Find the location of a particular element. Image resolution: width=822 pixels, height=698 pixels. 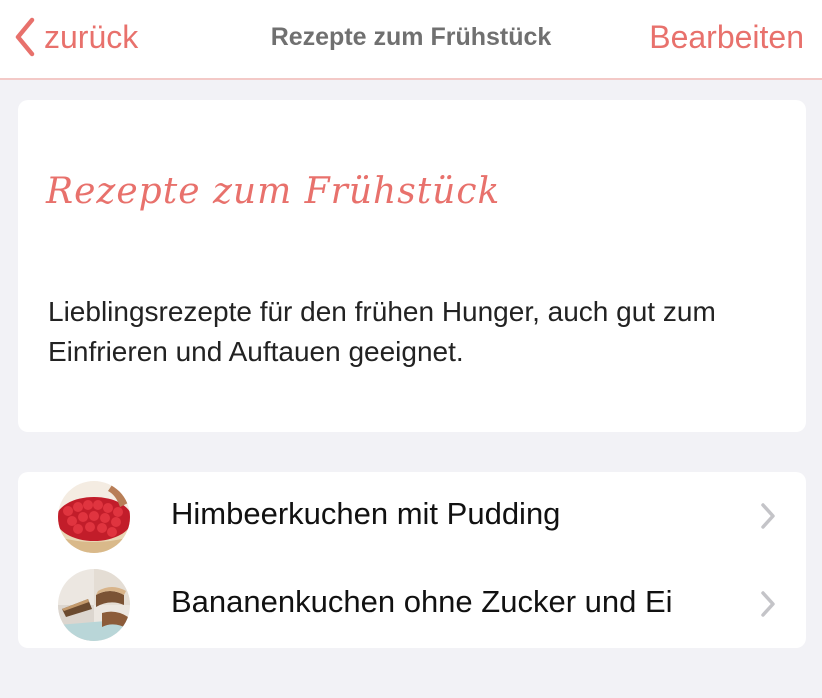

list-item: Bananenkuchen ohne Zucker und Ei is located at coordinates (412, 604).